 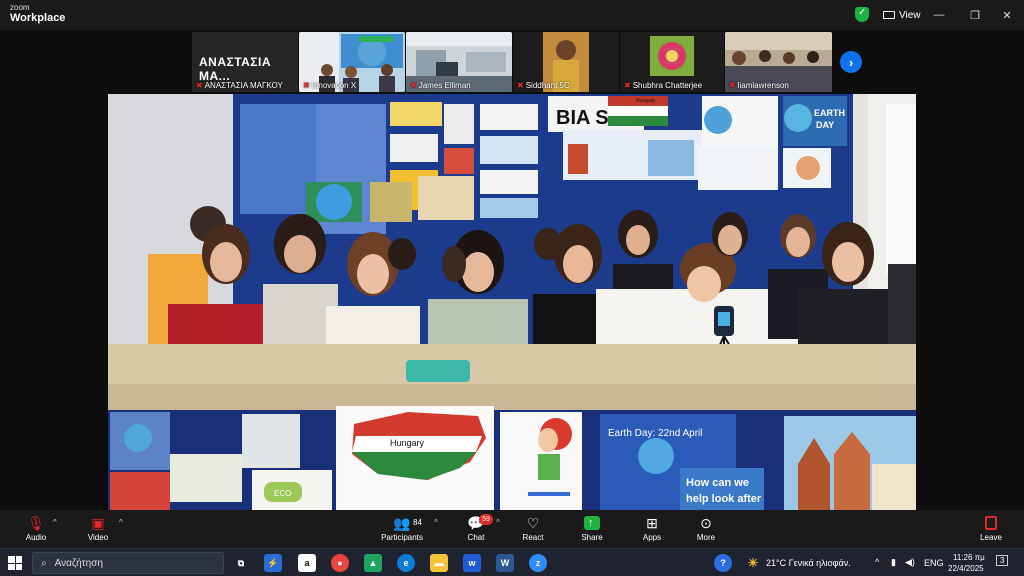 What do you see at coordinates (340, 563) in the screenshot?
I see `chrome-icon: ●` at bounding box center [340, 563].